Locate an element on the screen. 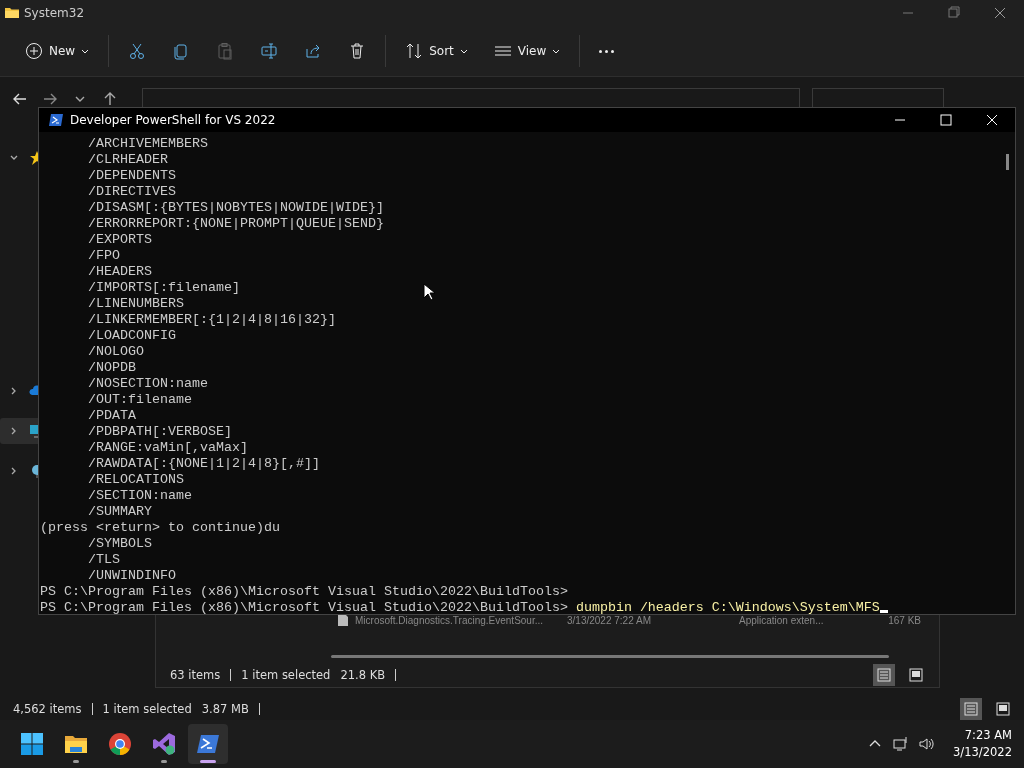  console-line: /EXPORTS is located at coordinates (119, 240).